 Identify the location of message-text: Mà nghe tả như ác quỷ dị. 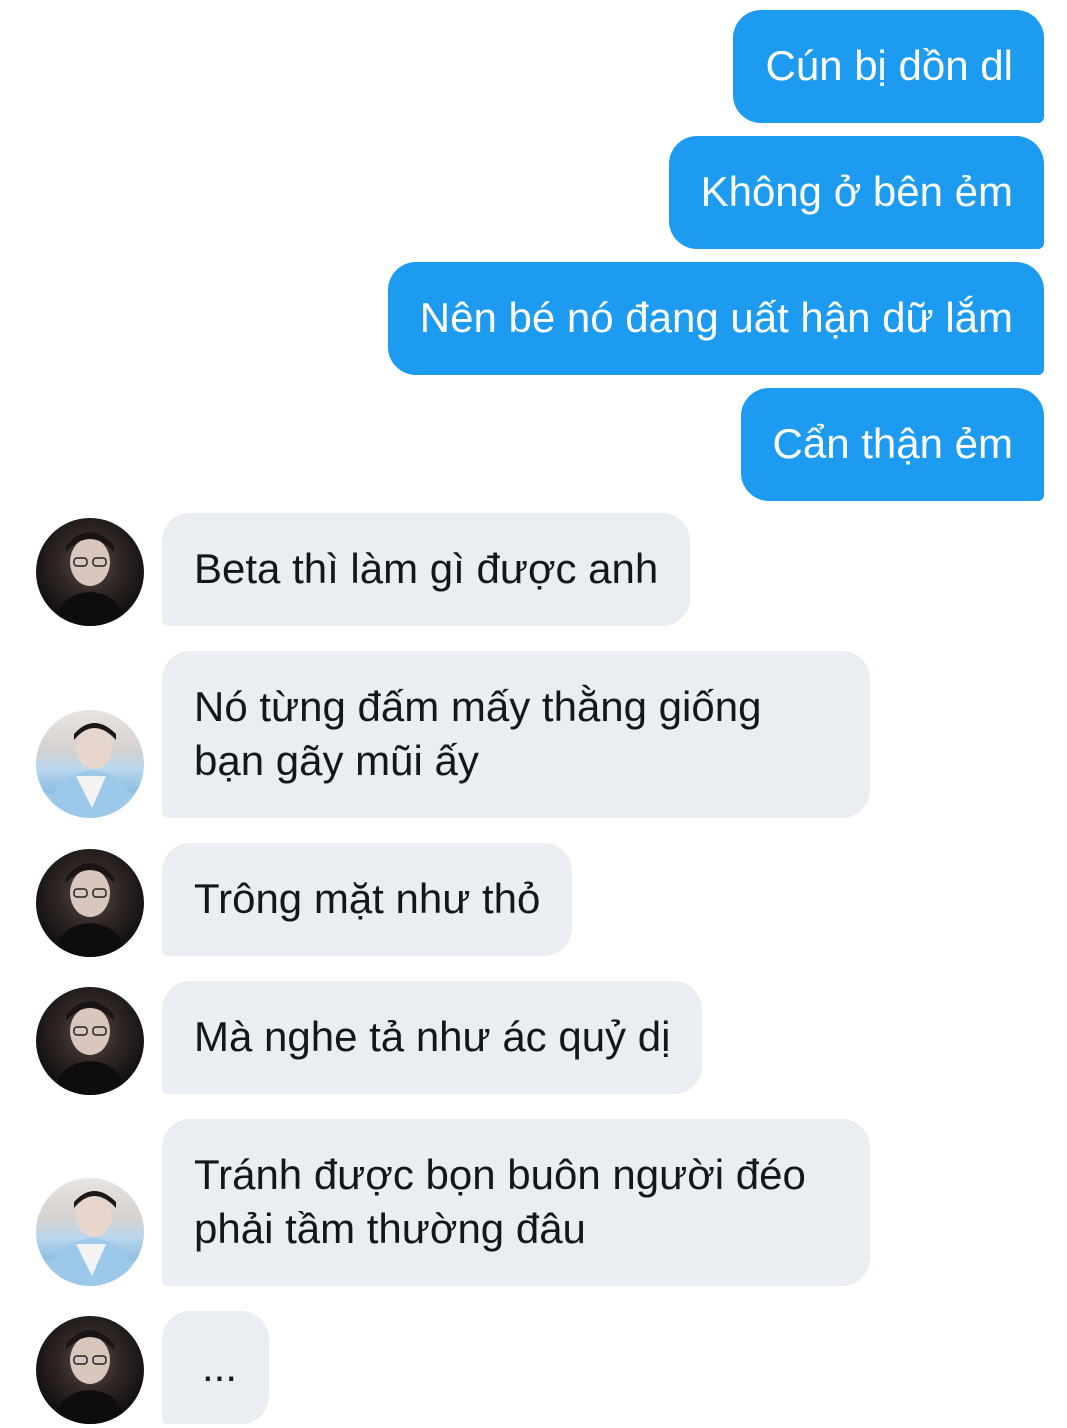
(432, 1036).